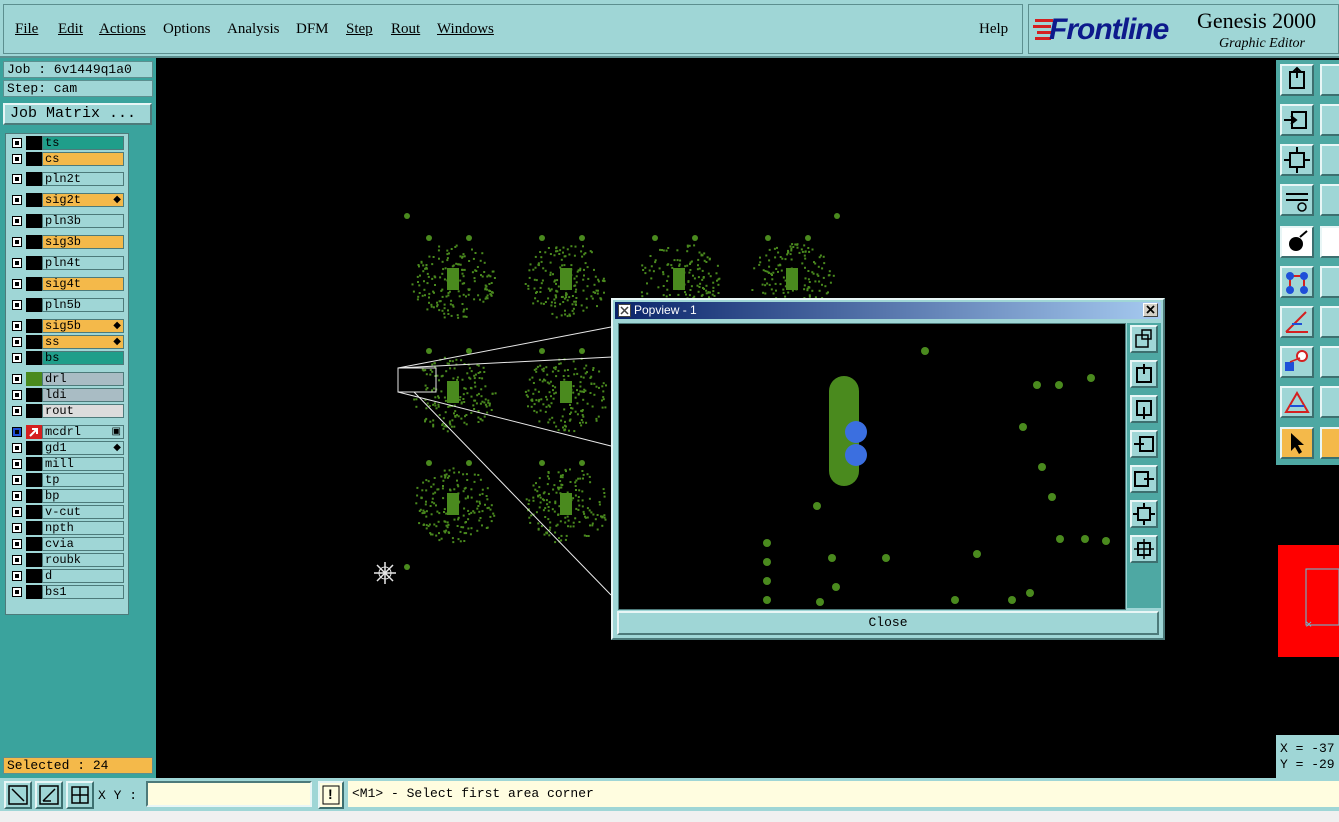 This screenshot has height=822, width=1339. Describe the element at coordinates (67, 432) in the screenshot. I see `layer-row: mcdrl ▣` at that location.